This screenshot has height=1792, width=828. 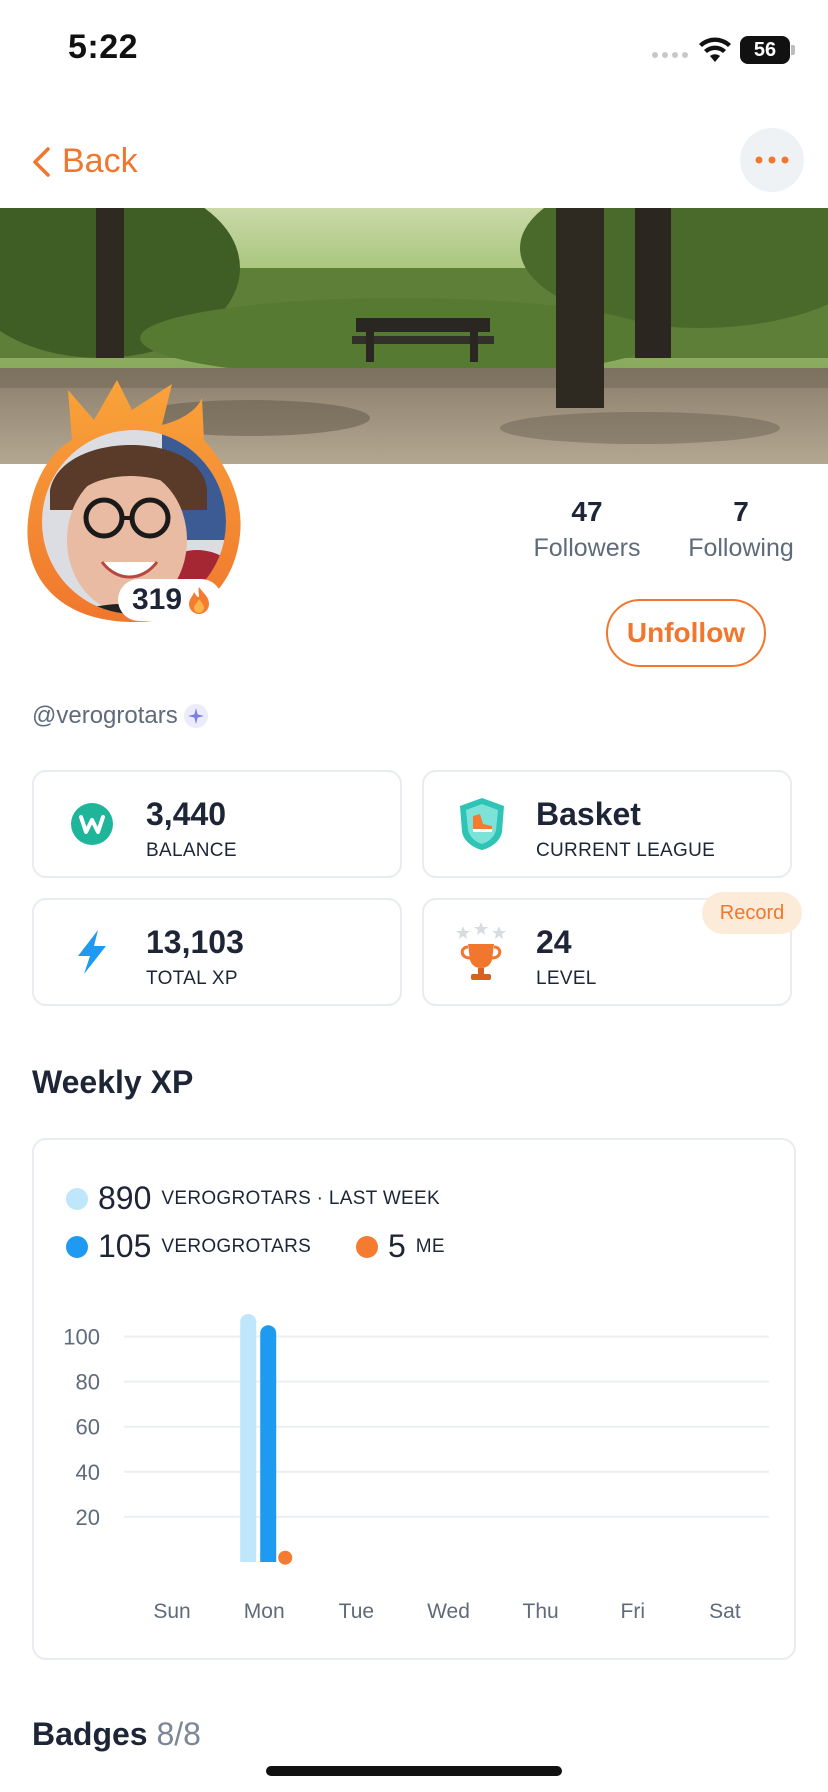 What do you see at coordinates (199, 600) in the screenshot?
I see `flame-icon` at bounding box center [199, 600].